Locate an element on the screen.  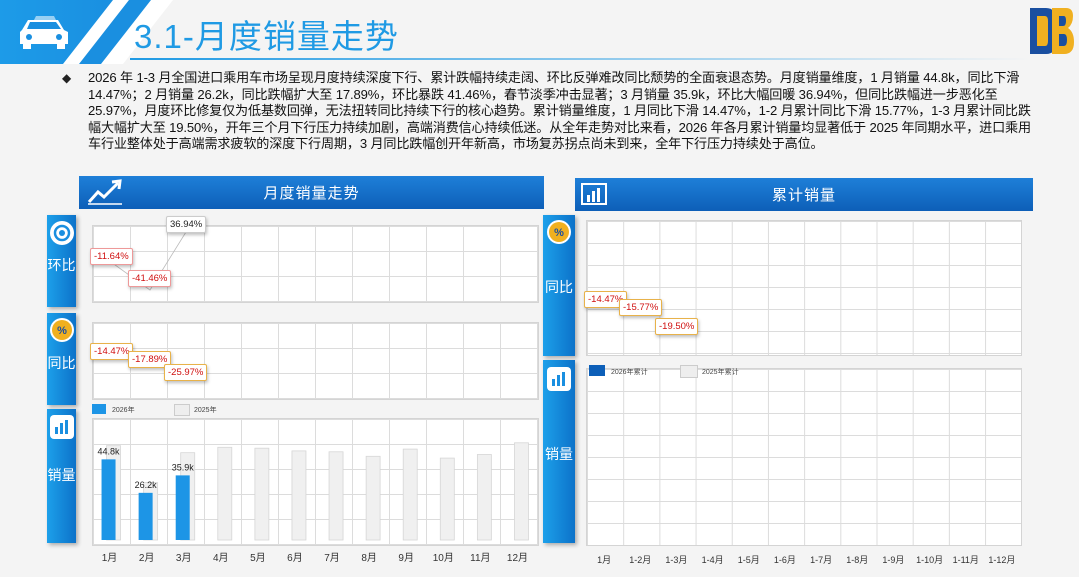
month-tick-1: 1月 is located at coordinates (110, 558).